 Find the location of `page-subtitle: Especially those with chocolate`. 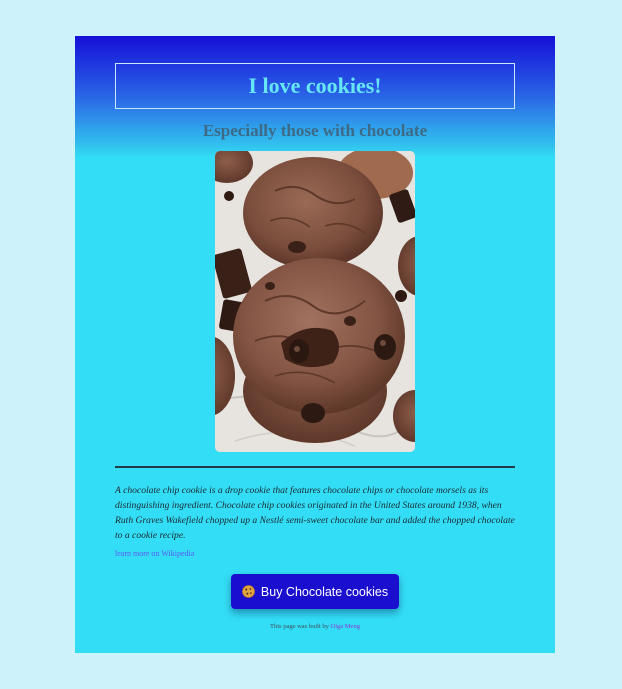

page-subtitle: Especially those with chocolate is located at coordinates (315, 130).